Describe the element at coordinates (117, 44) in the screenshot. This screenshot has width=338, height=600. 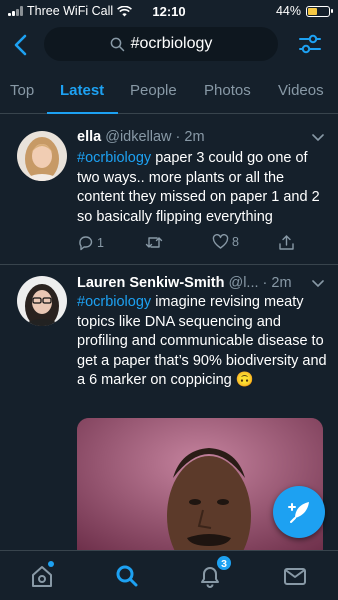
I see `search-icon` at that location.